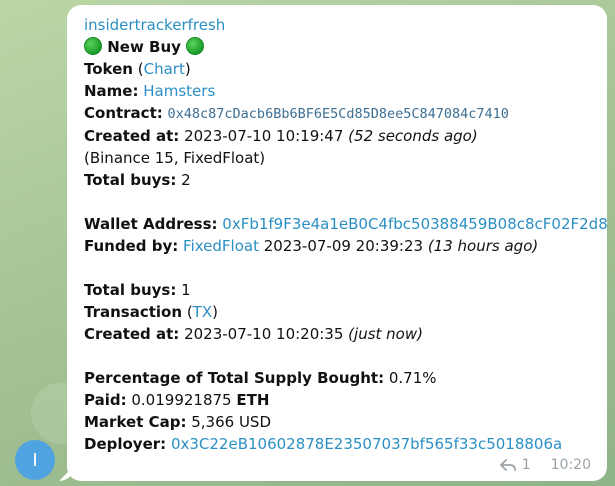  Describe the element at coordinates (338, 47) in the screenshot. I see `headline: New Buy` at that location.